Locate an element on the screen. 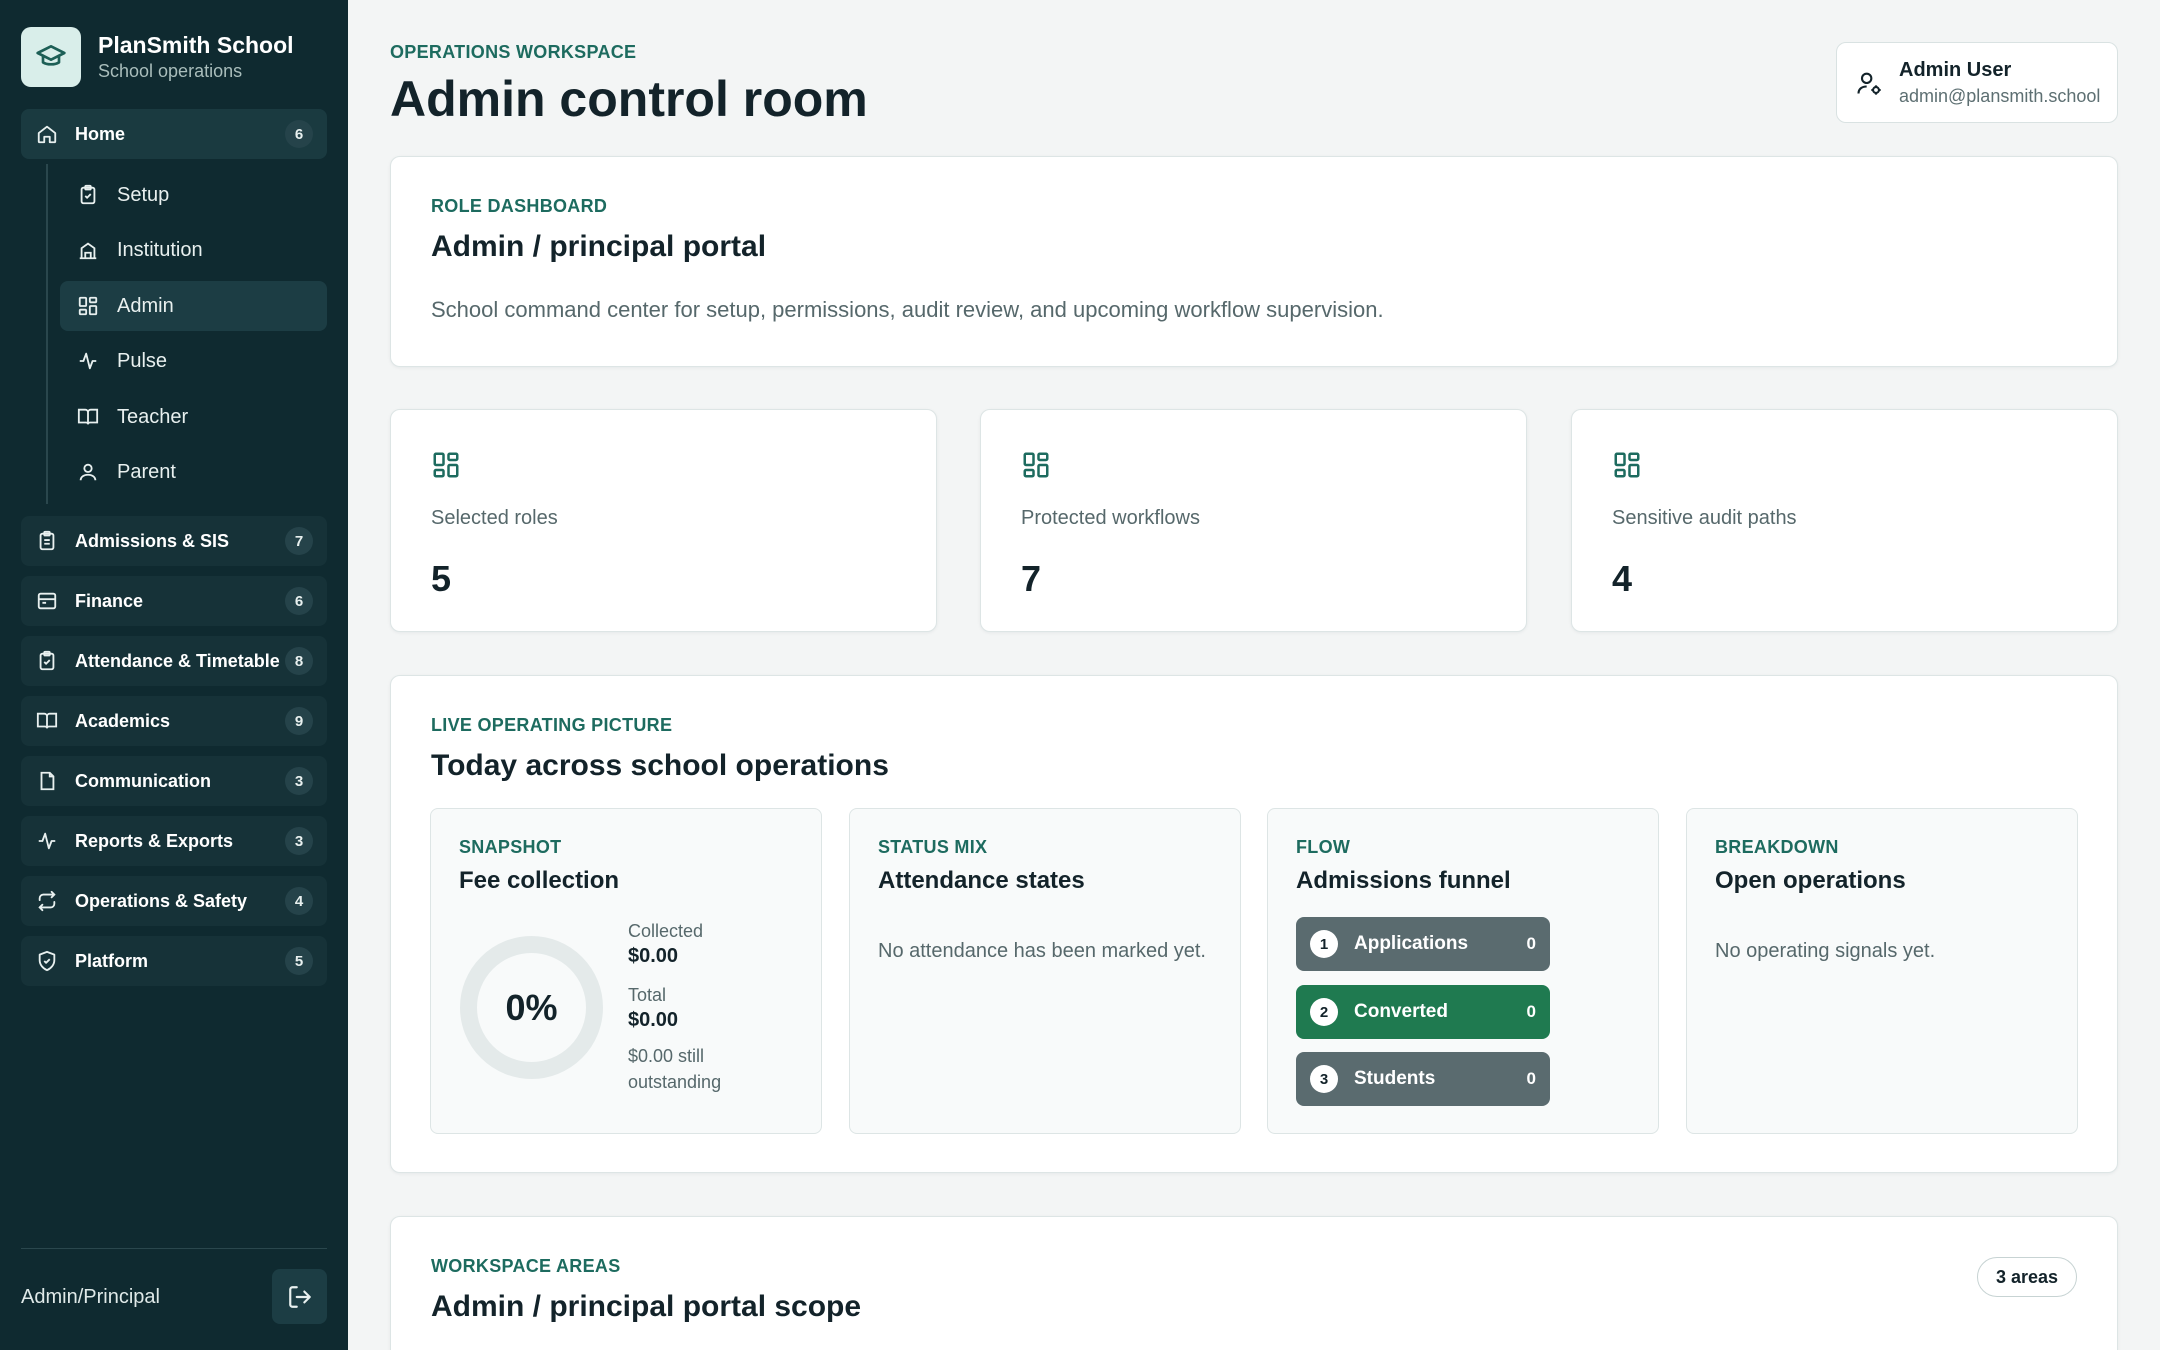  metric-value: 7 is located at coordinates (1031, 578).